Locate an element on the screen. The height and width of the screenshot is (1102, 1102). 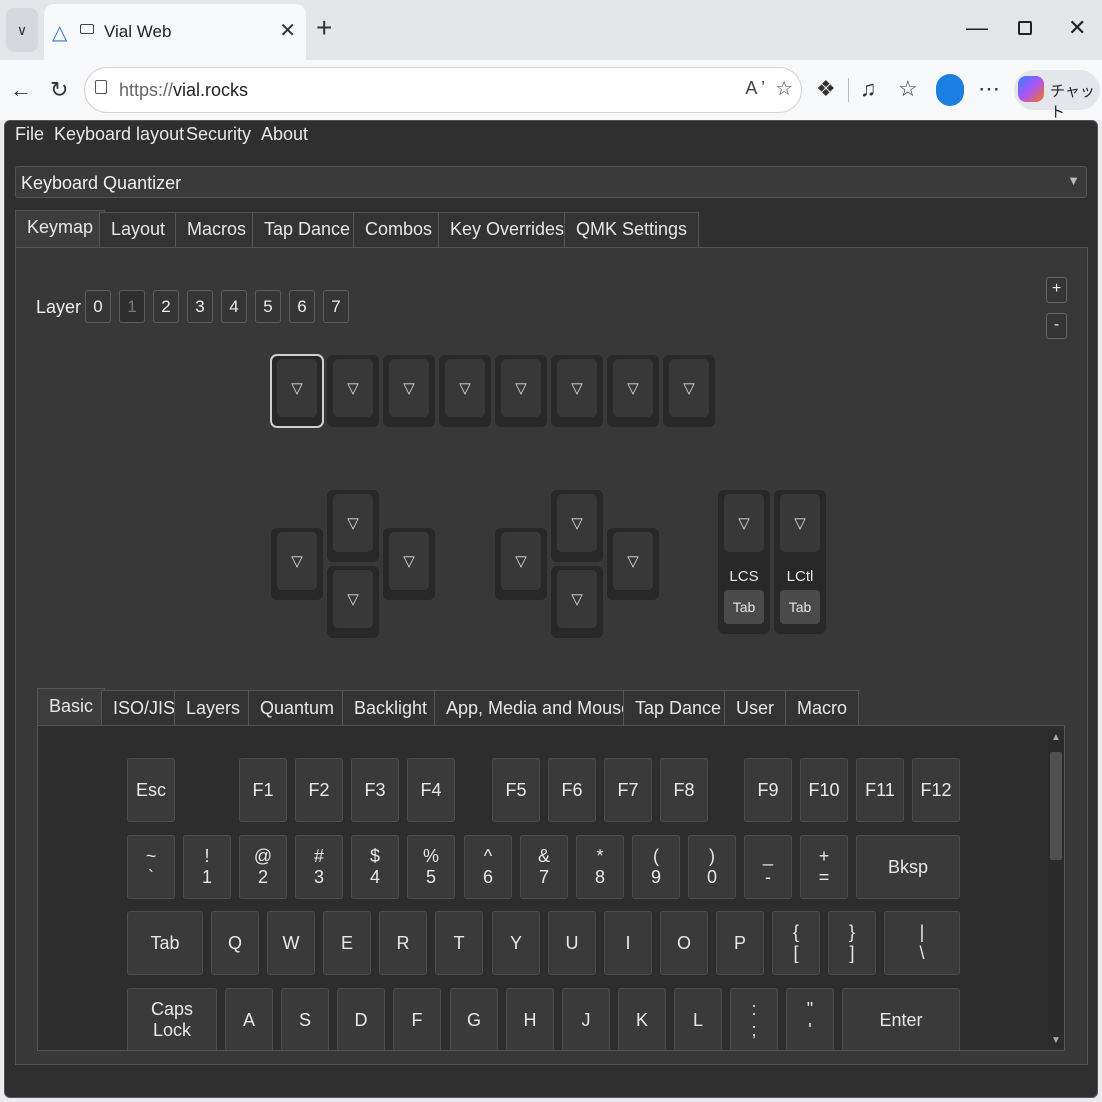
copilot-button: チャット is located at coordinates (1057, 95).